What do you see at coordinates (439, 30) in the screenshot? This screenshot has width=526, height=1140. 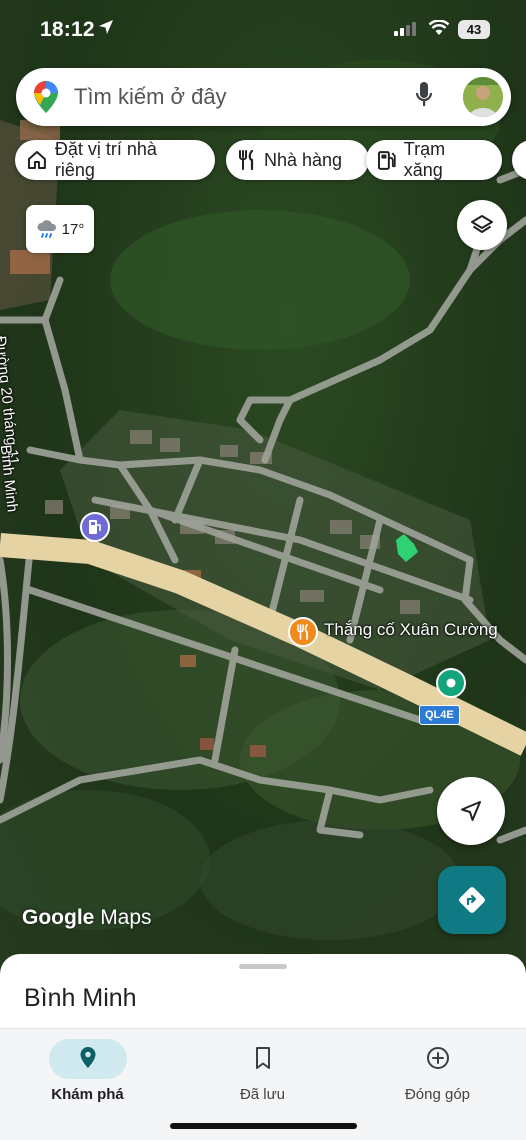 I see `wifi-icon` at bounding box center [439, 30].